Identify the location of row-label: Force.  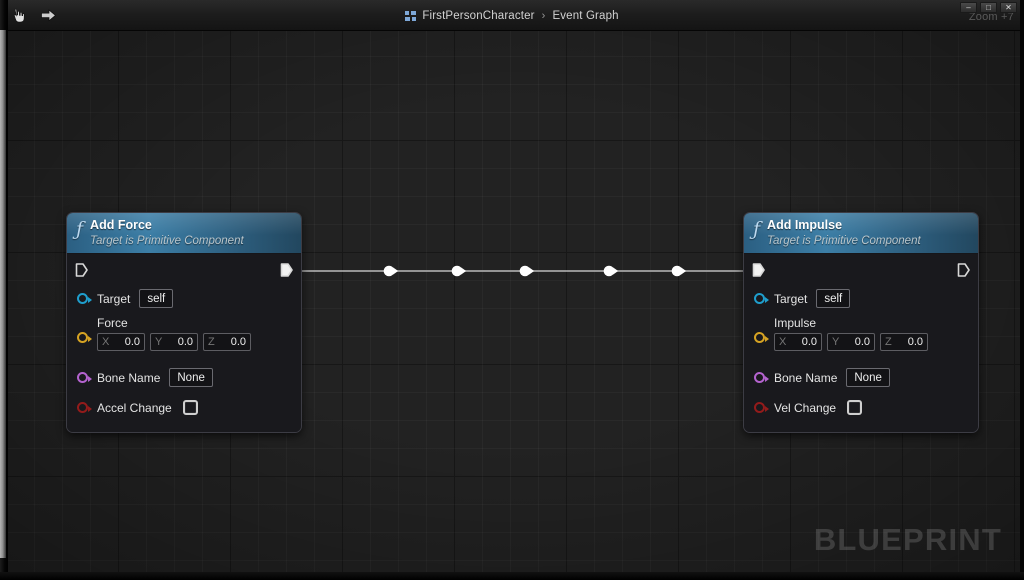
(112, 323).